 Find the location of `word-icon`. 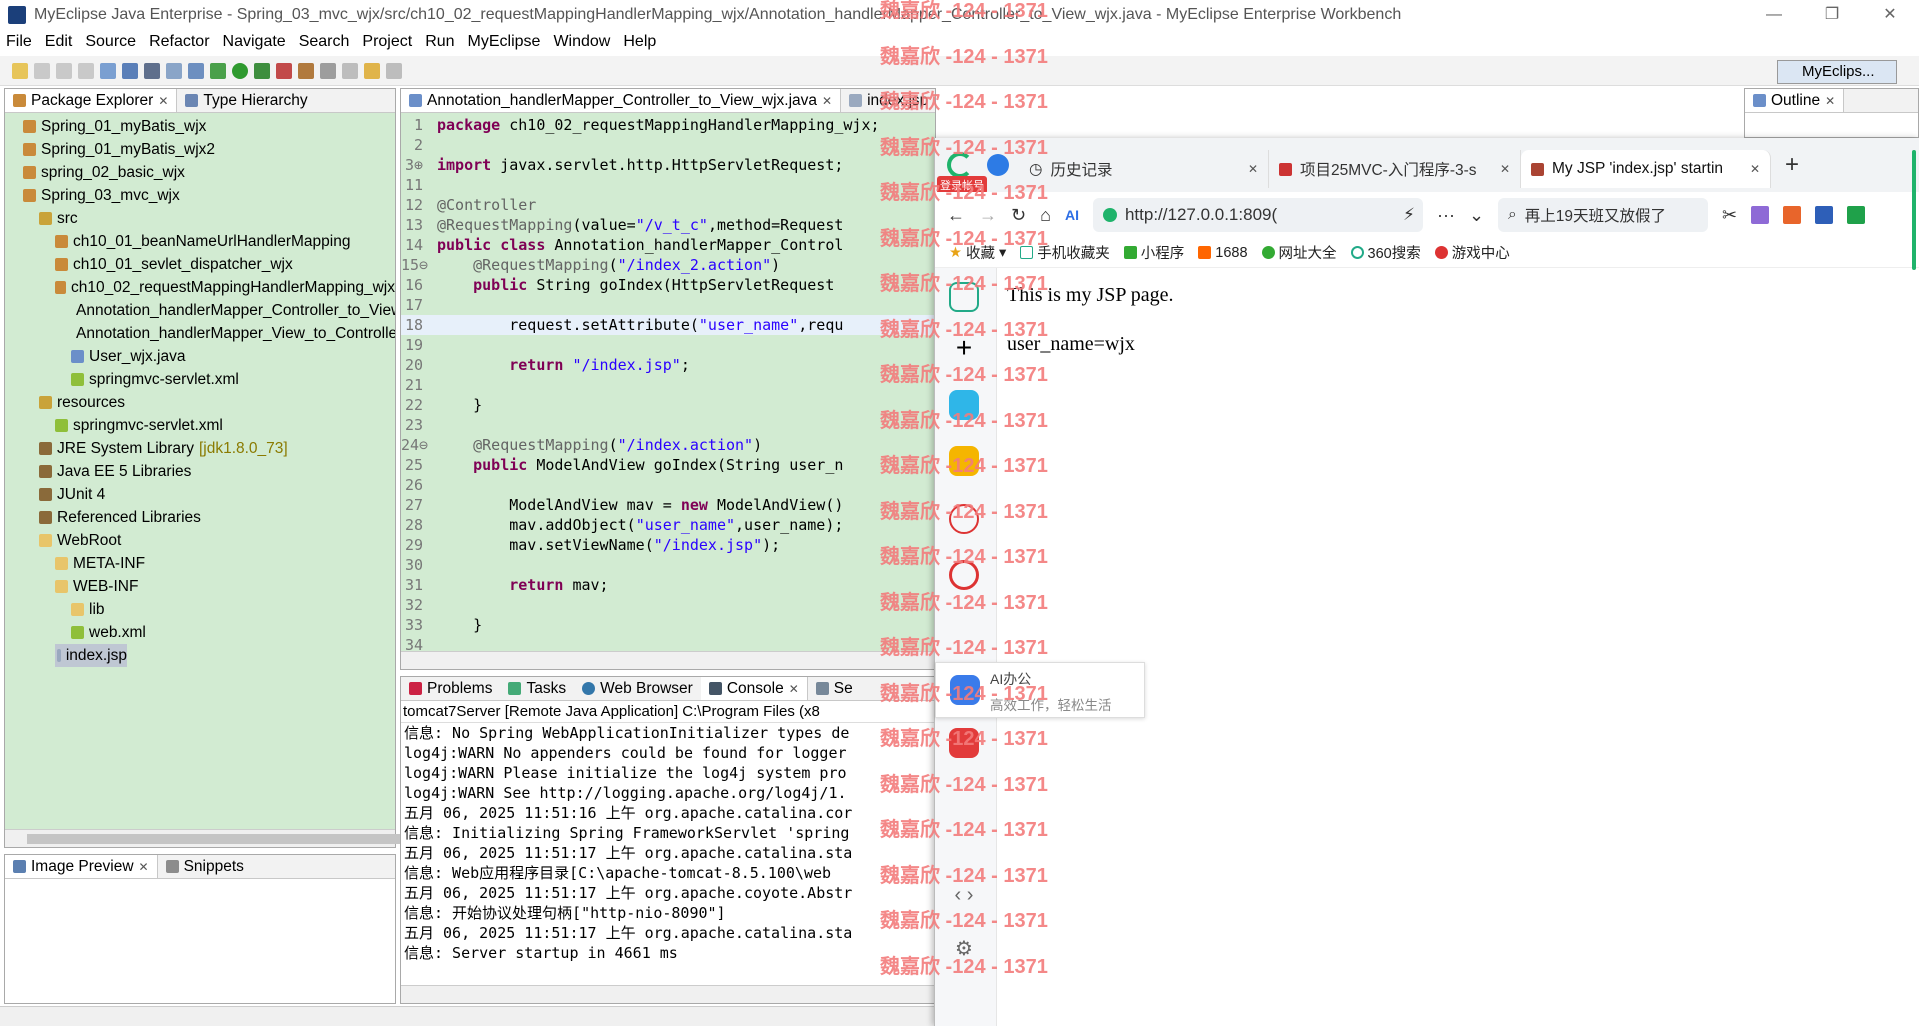

word-icon is located at coordinates (1824, 215).